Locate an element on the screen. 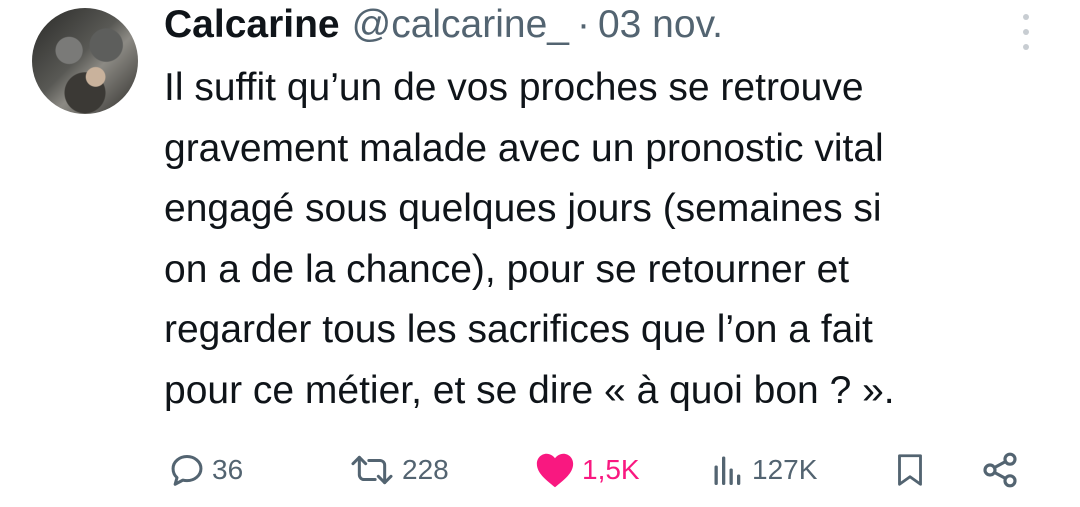 The height and width of the screenshot is (507, 1080). views-count: 127K is located at coordinates (785, 469).